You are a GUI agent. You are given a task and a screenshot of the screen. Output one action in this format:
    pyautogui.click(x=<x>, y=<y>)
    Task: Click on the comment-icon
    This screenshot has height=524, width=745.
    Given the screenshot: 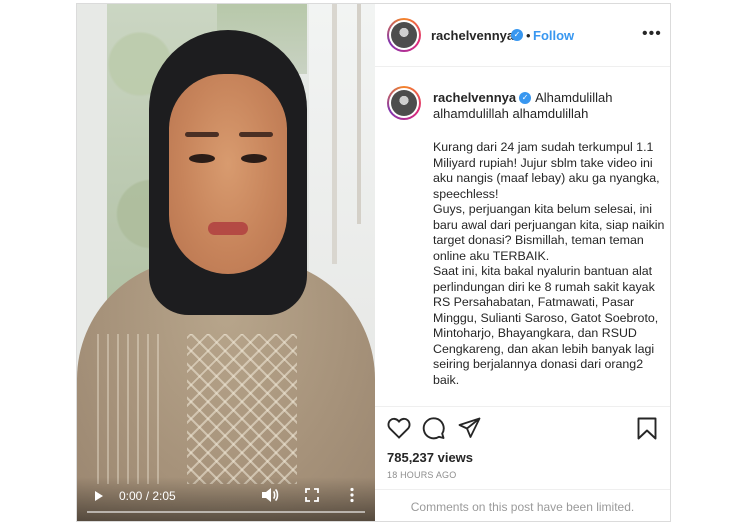 What is the action you would take?
    pyautogui.click(x=433, y=428)
    